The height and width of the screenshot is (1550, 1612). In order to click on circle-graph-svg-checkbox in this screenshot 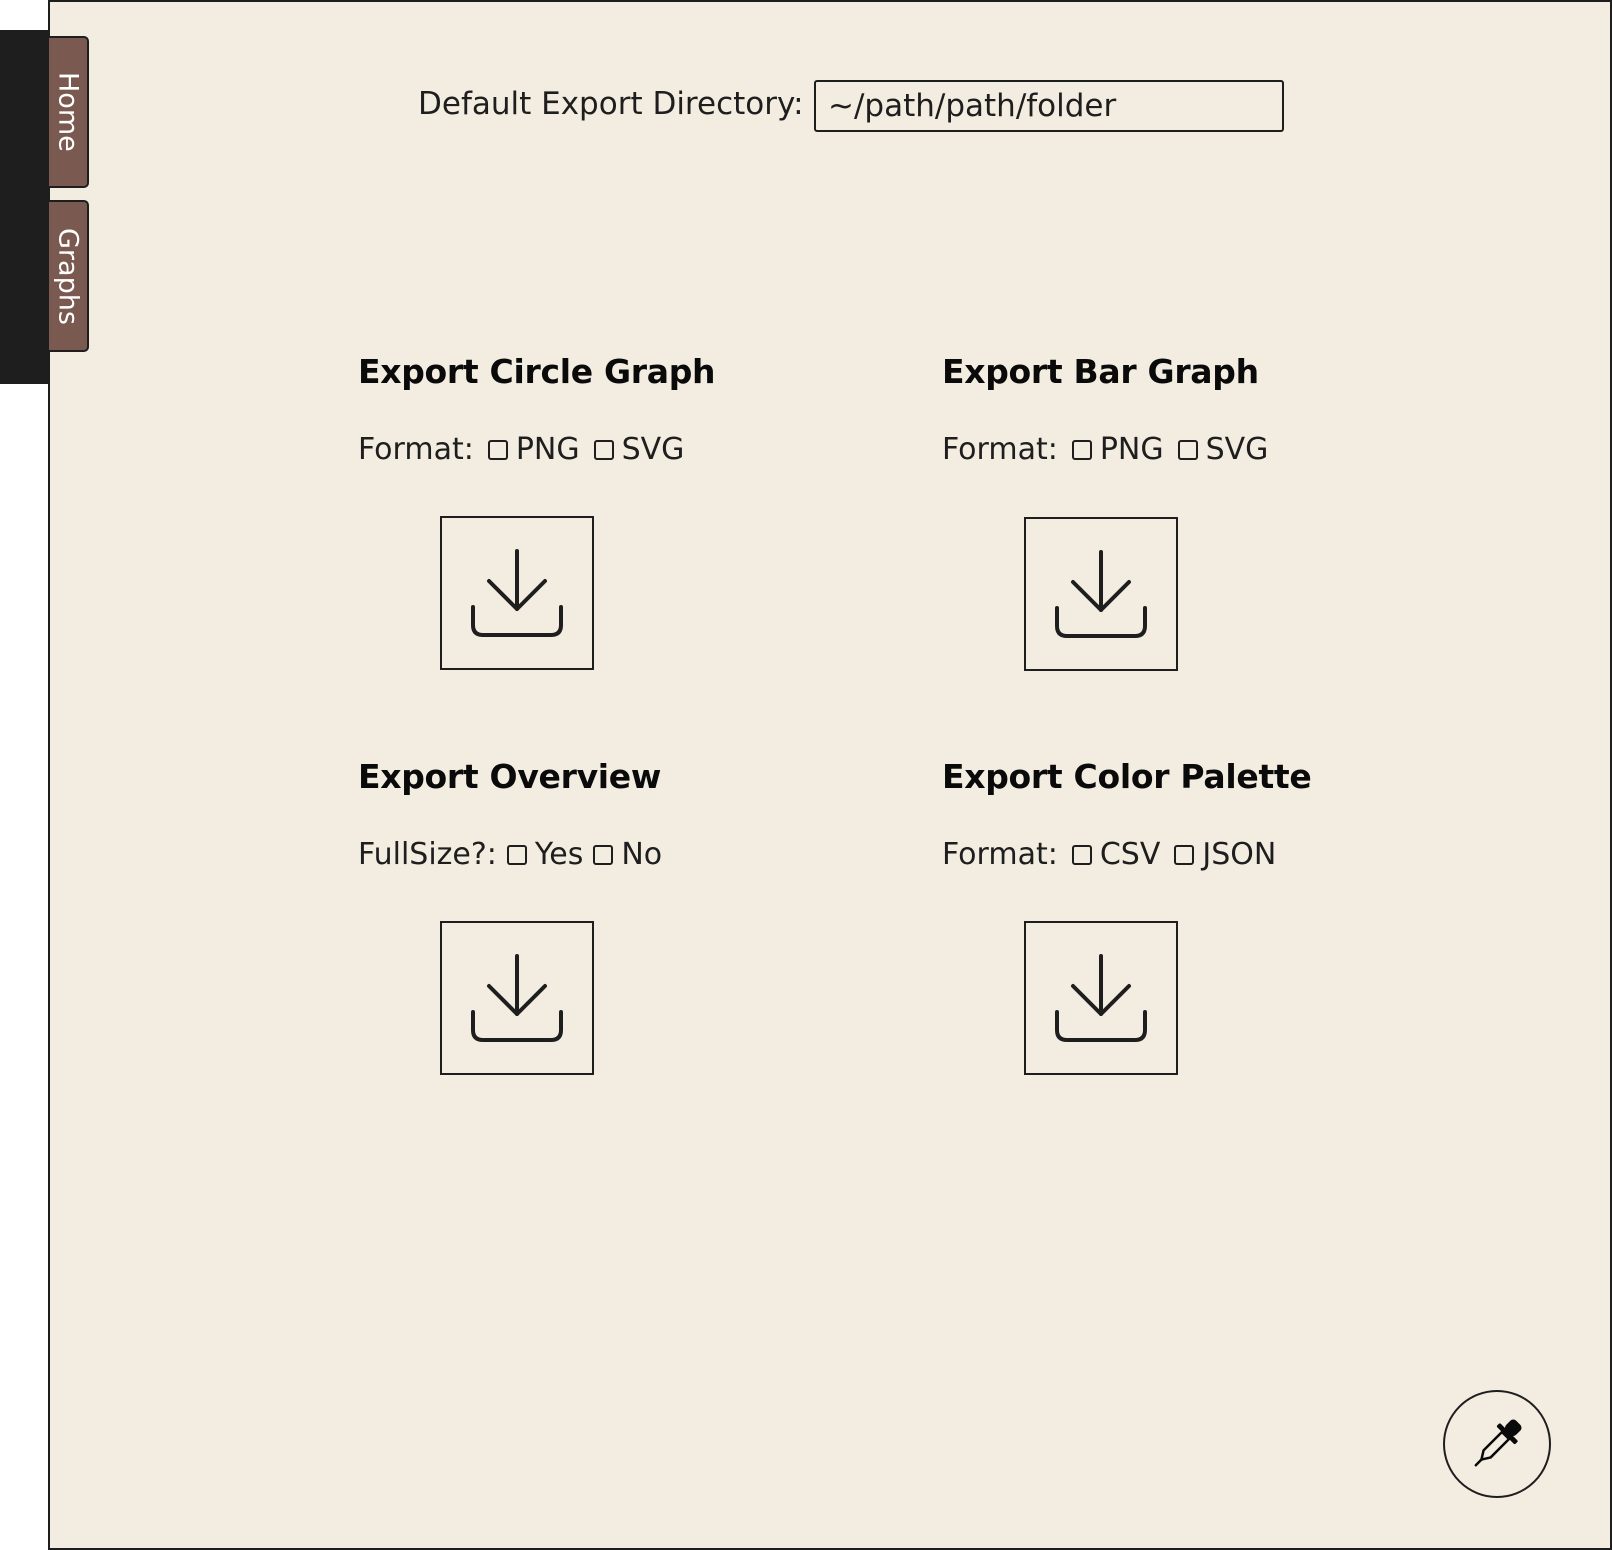, I will do `click(603, 449)`.